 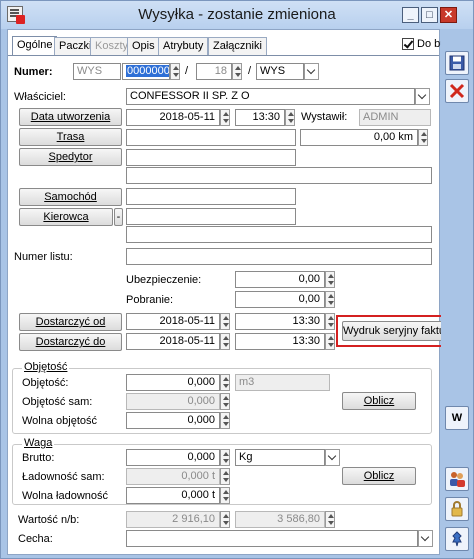 What do you see at coordinates (282, 382) in the screenshot?
I see `objetosc-unit-field: m3` at bounding box center [282, 382].